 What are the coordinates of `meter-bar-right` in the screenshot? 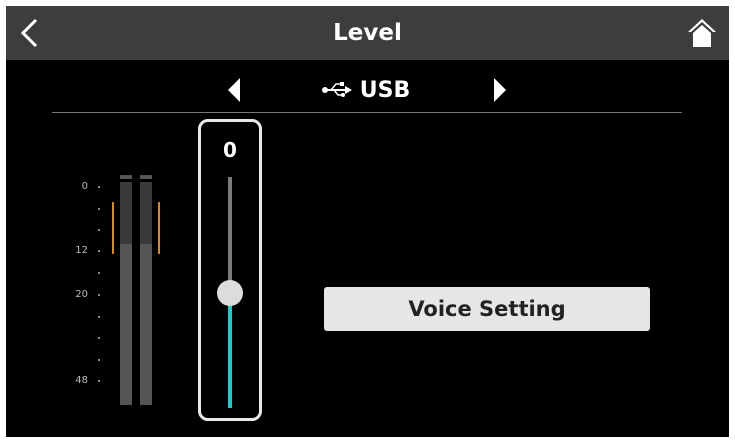 It's located at (146, 293).